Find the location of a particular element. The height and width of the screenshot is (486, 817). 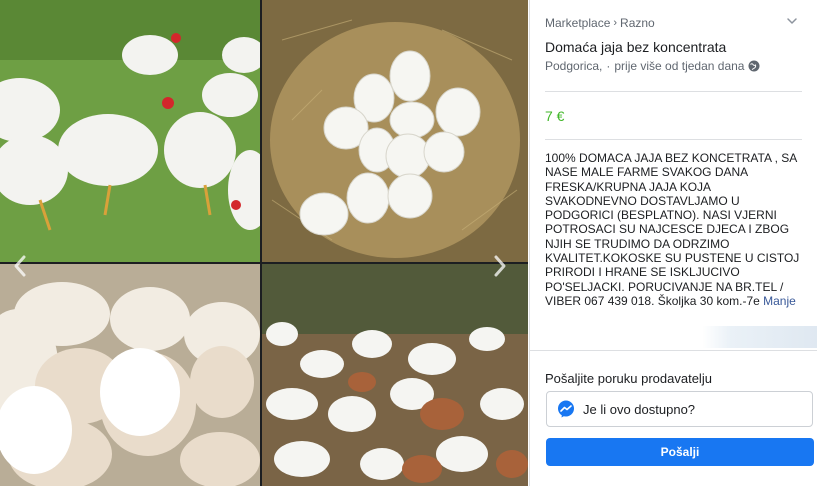

listing-price: 7 € is located at coordinates (555, 116).